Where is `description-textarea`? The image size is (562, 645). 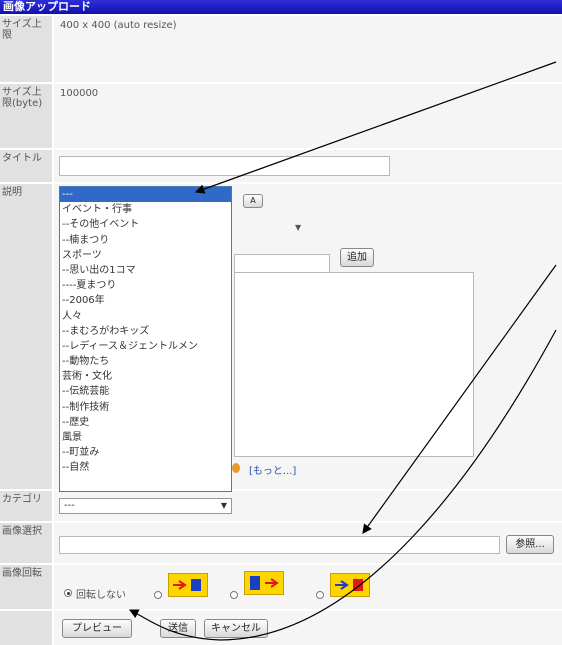
description-textarea is located at coordinates (354, 364).